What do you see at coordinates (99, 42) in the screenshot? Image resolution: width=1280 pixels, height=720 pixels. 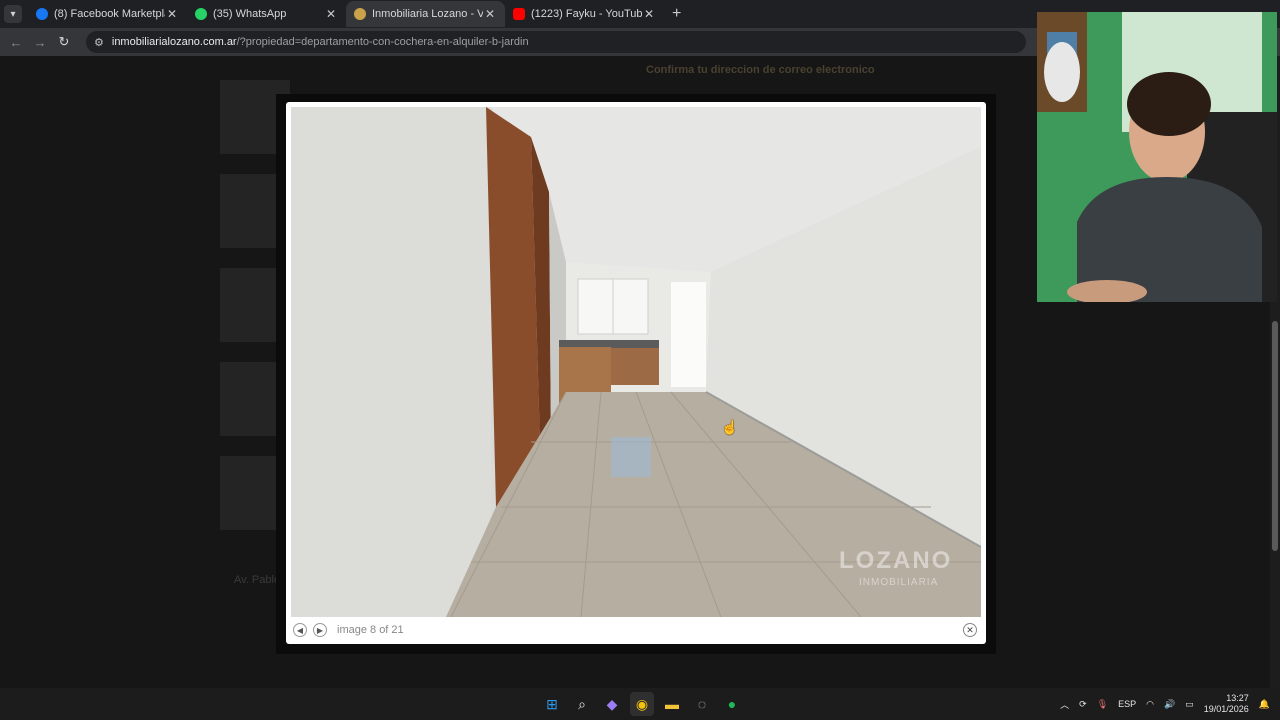 I see `site-info-icon: ⚙` at bounding box center [99, 42].